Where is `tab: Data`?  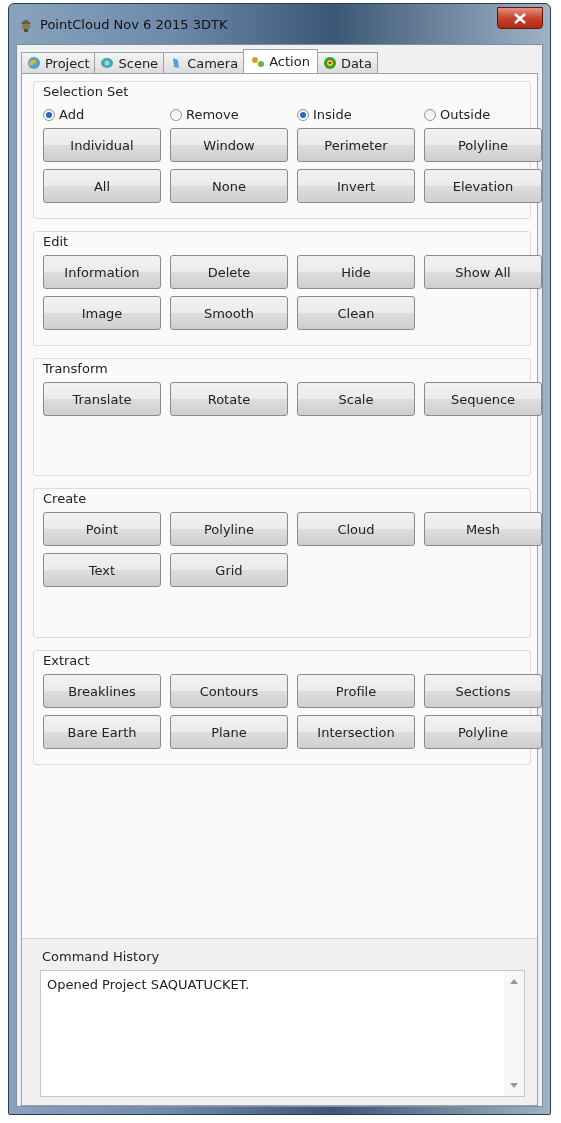 tab: Data is located at coordinates (347, 62).